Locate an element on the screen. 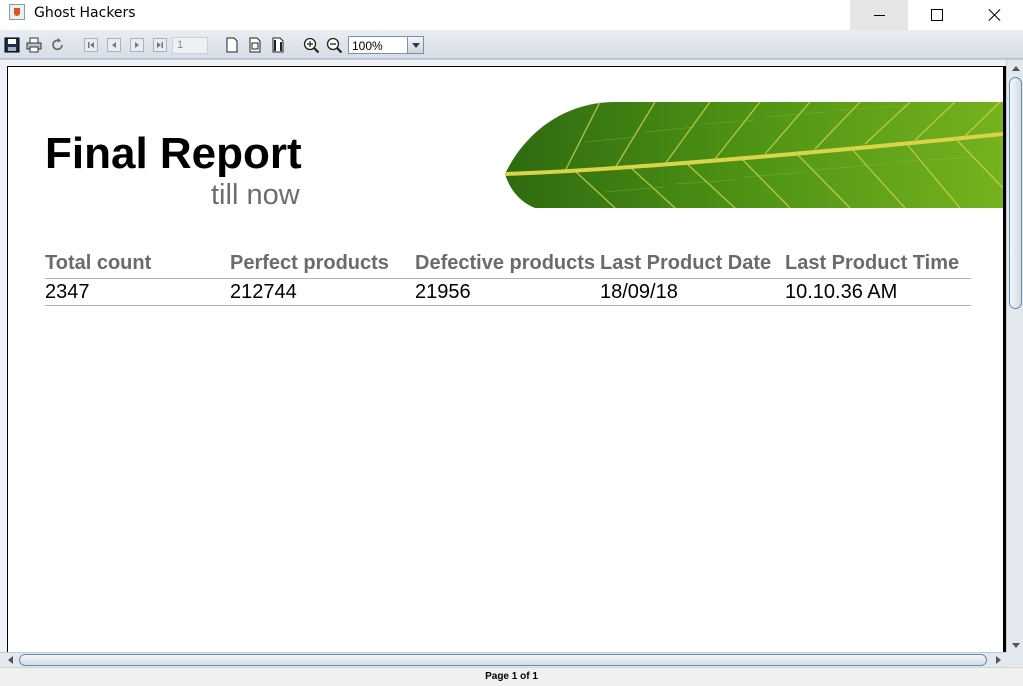 This screenshot has width=1023, height=686. next-page-button is located at coordinates (137, 45).